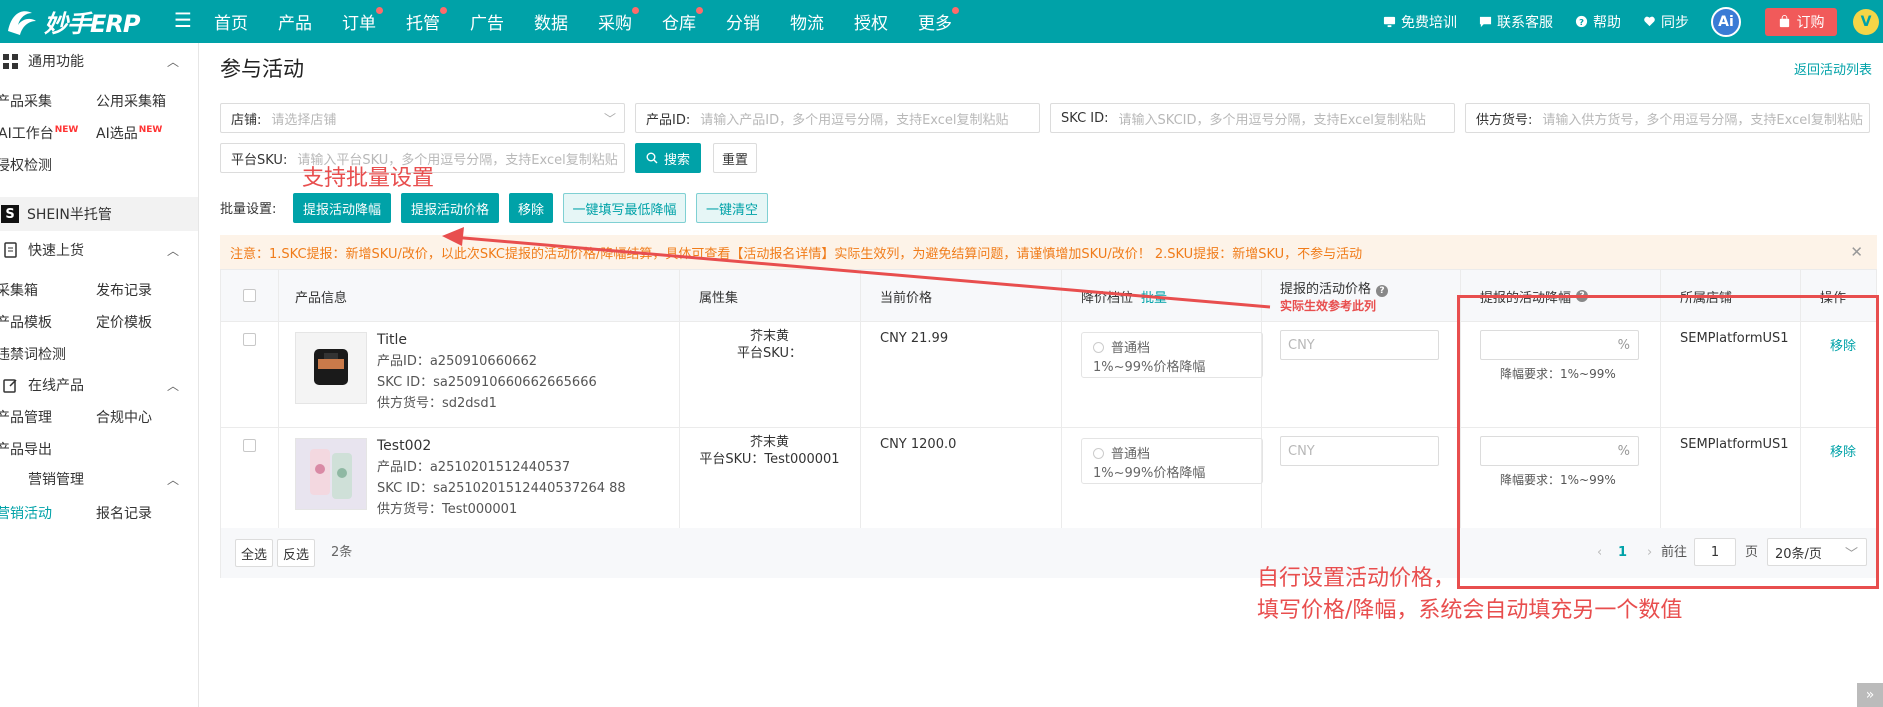  What do you see at coordinates (837, 118) in the screenshot?
I see `product-id-input: 产品ID: 请输入产品ID，多个用逗号分隔，支持Excel复制粘贴` at bounding box center [837, 118].